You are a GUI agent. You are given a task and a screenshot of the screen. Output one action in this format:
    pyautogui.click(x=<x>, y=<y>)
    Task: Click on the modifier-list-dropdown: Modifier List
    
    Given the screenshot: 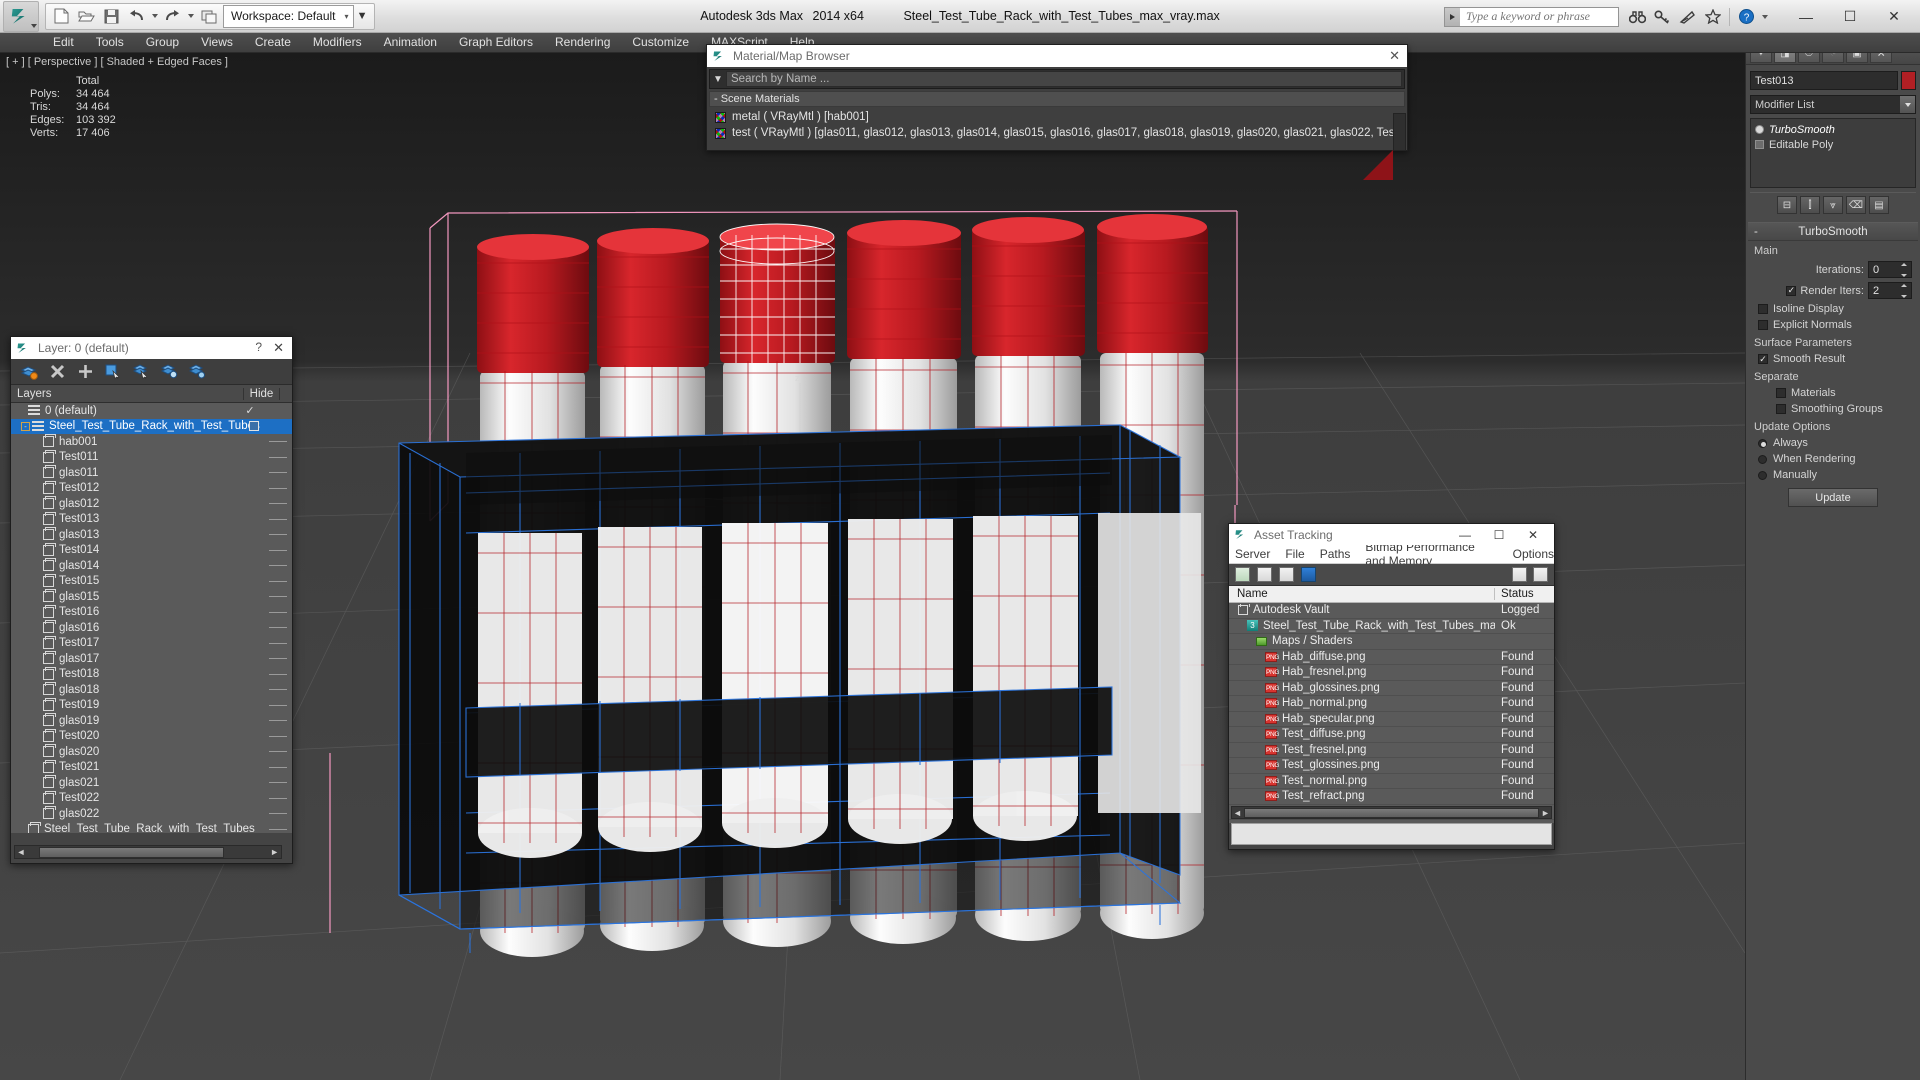 What is the action you would take?
    pyautogui.click(x=1833, y=104)
    